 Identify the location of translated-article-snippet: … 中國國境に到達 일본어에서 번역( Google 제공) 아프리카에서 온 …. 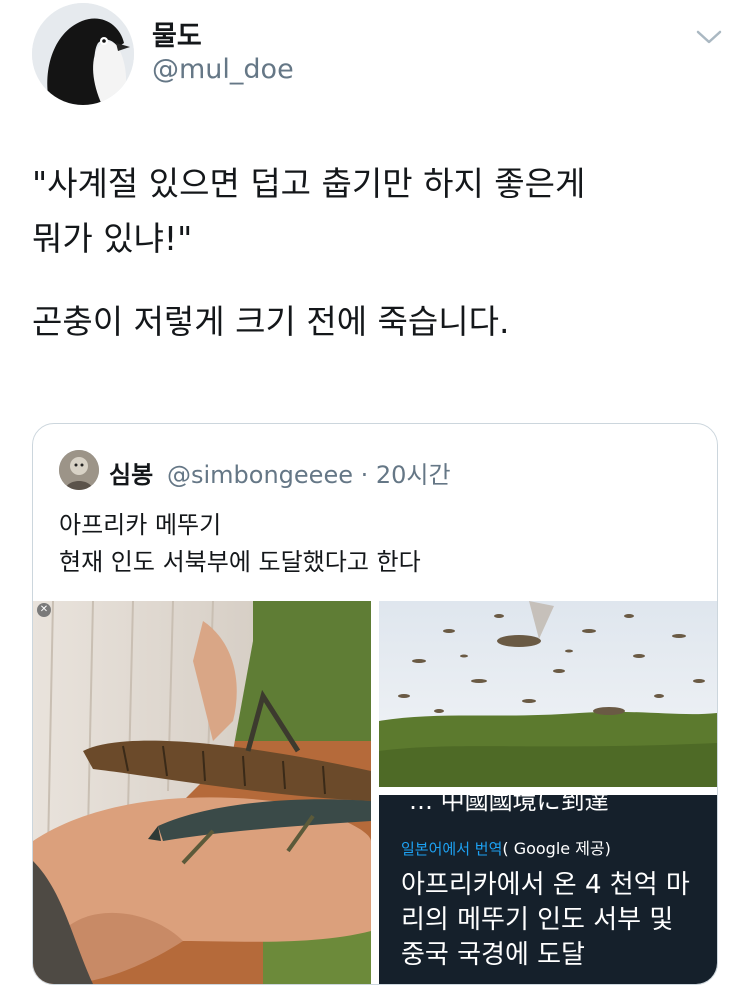
(548, 889).